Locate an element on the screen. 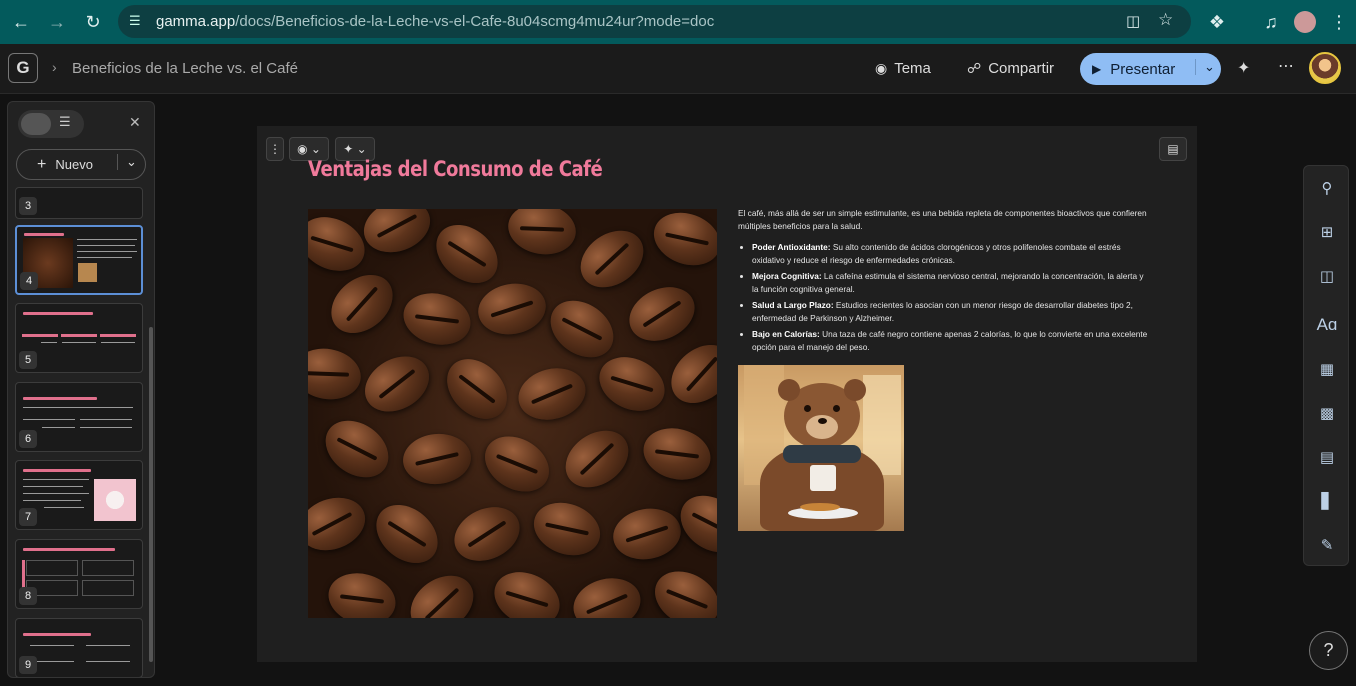 This screenshot has width=1356, height=686. slide-thumb-5: 5 is located at coordinates (79, 338).